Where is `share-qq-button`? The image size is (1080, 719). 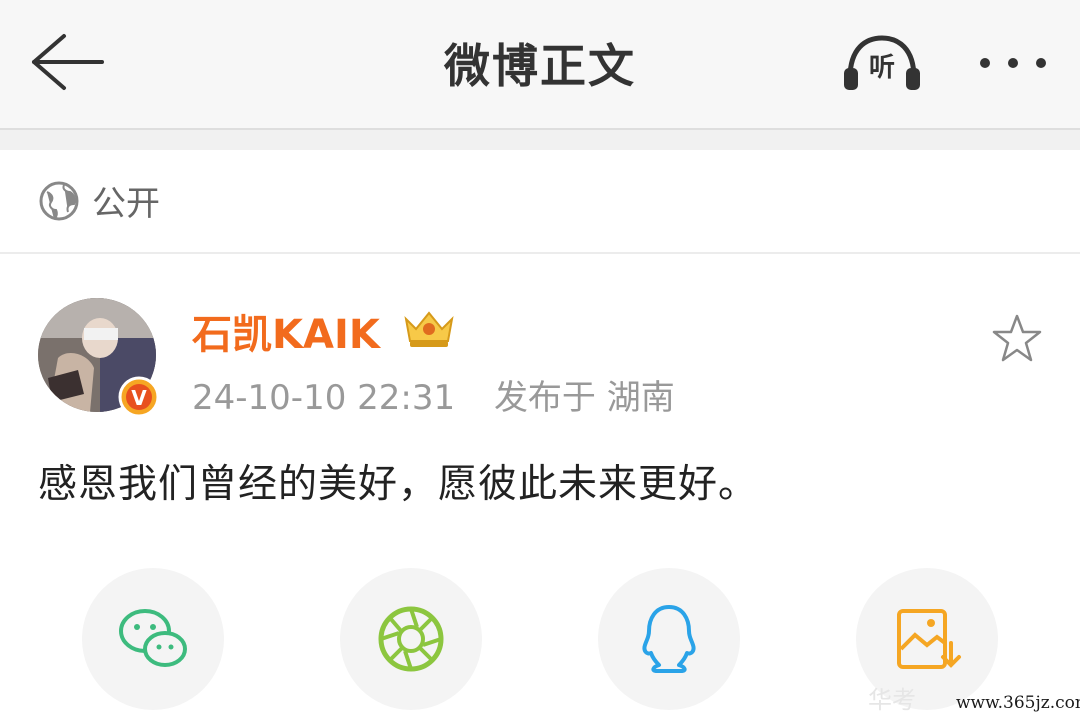
share-qq-button is located at coordinates (669, 639).